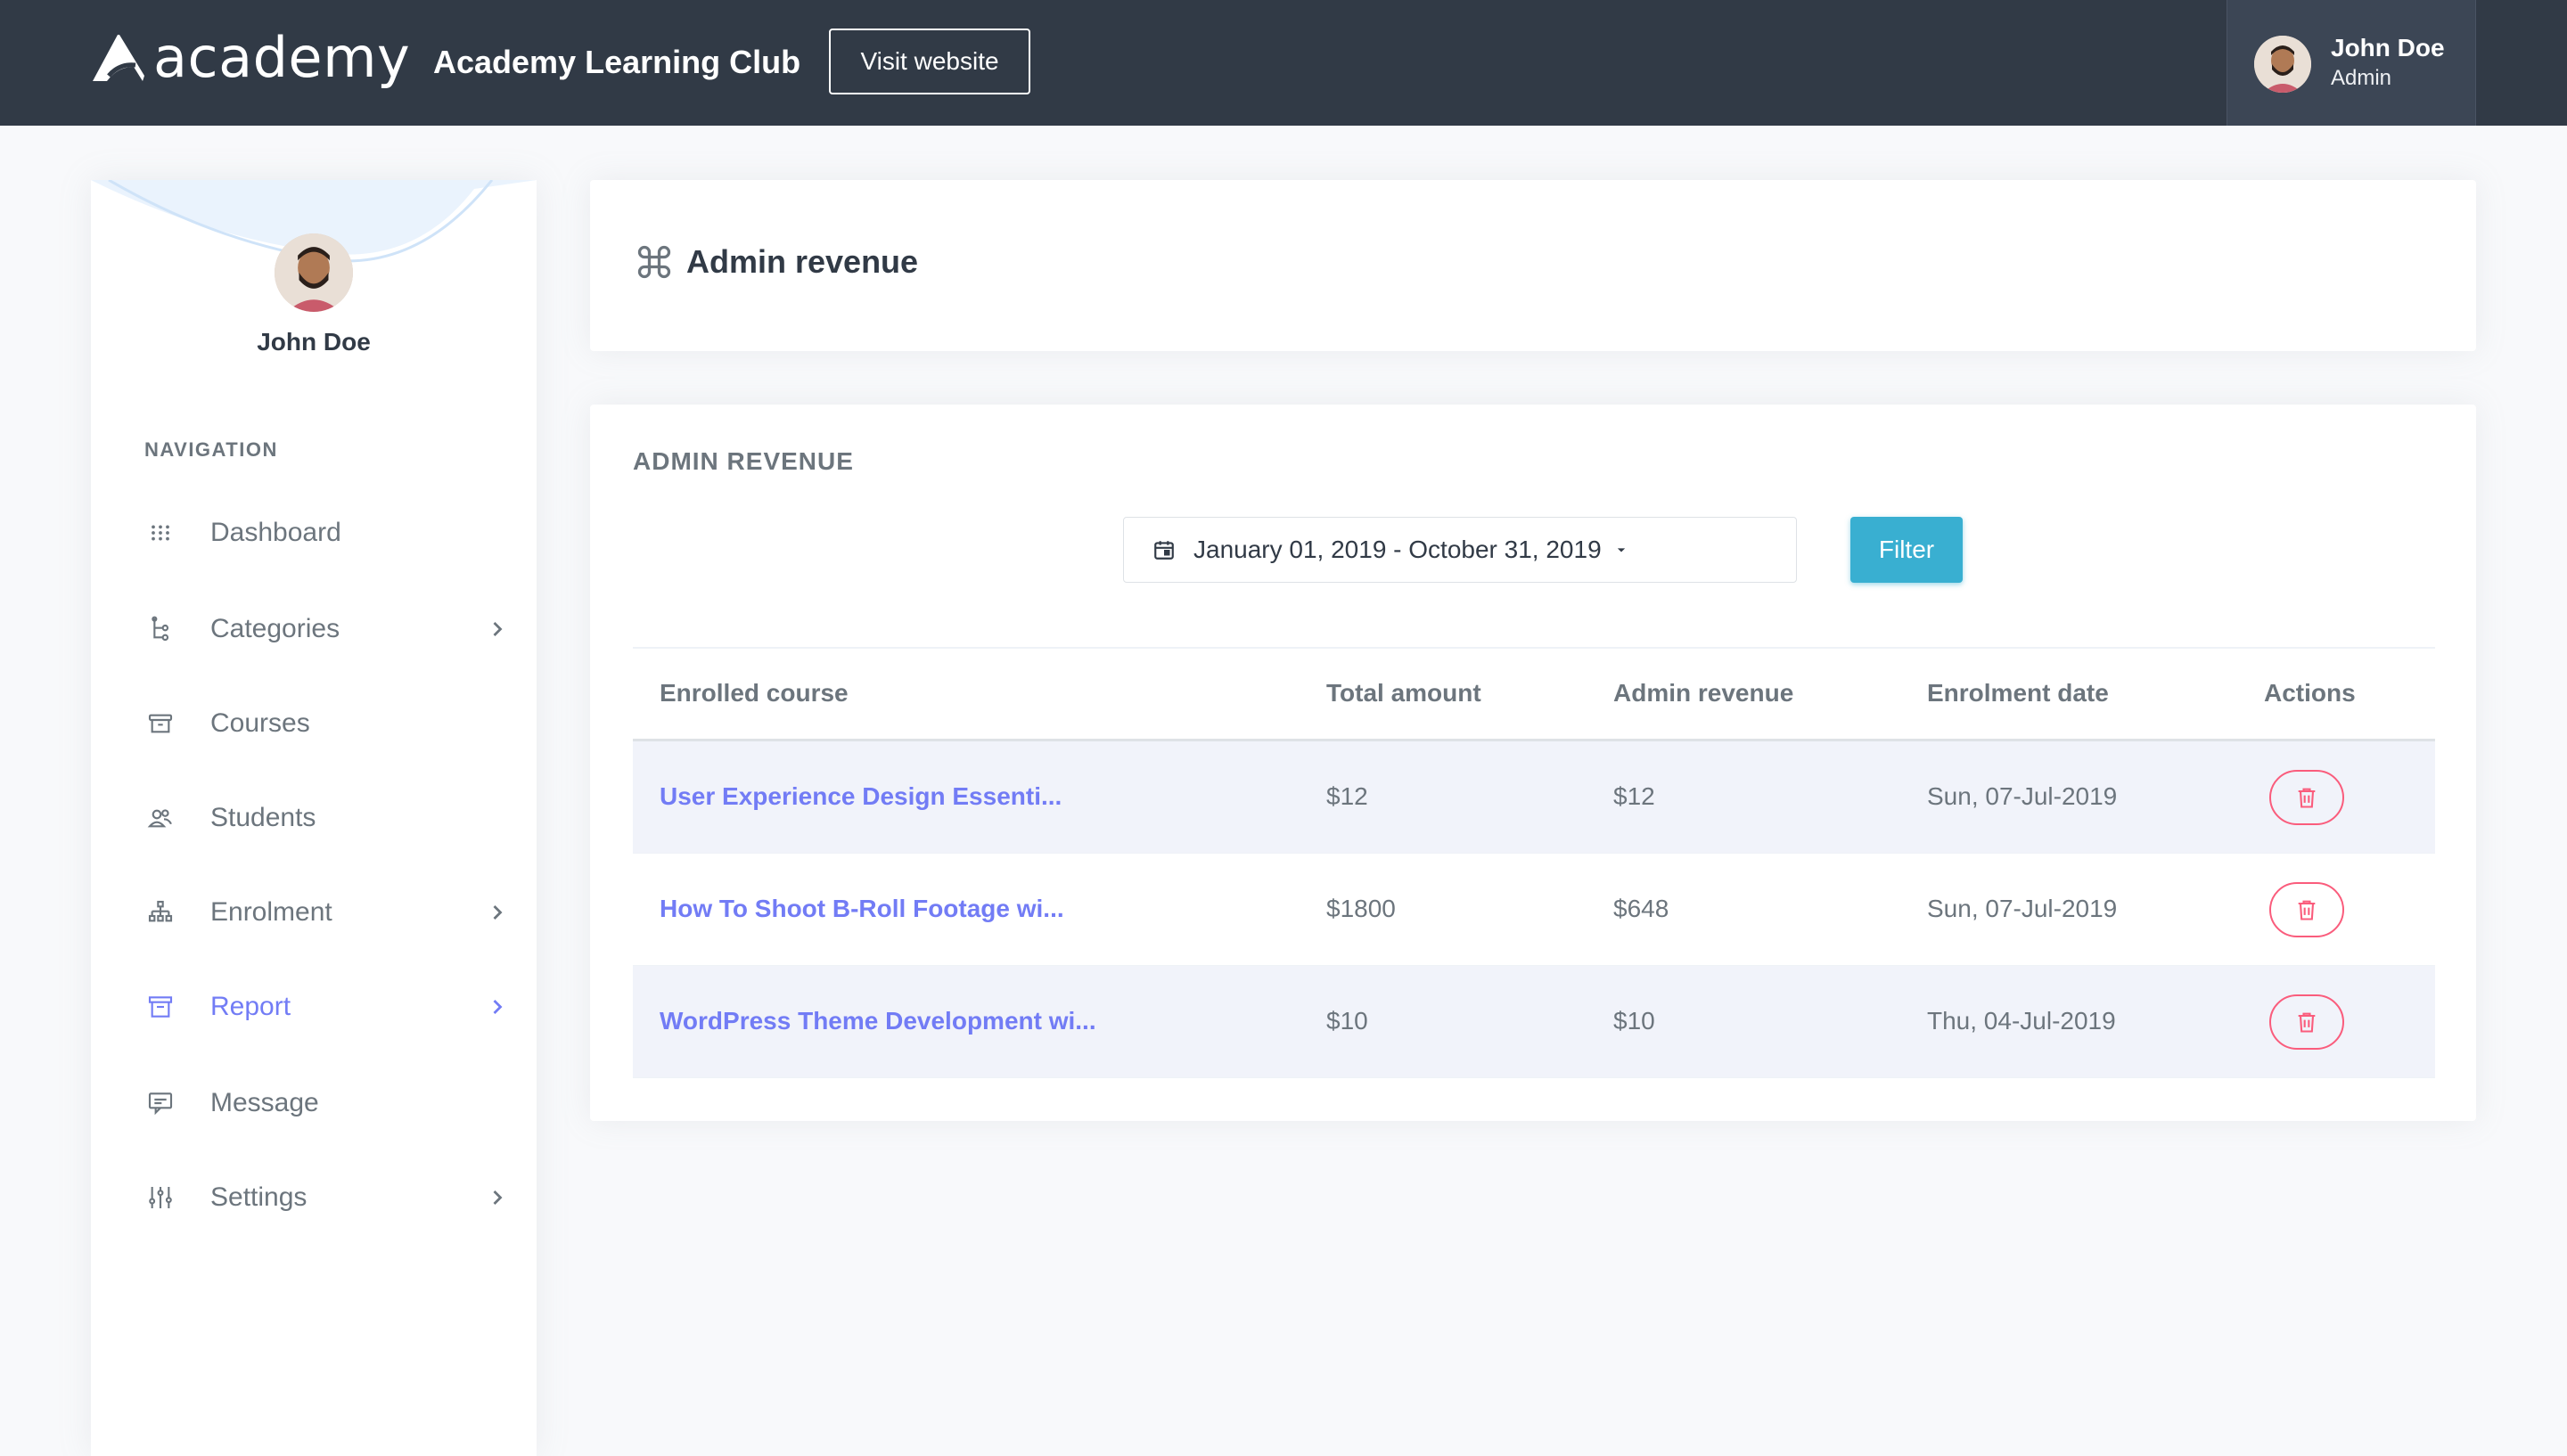 This screenshot has height=1456, width=2567. Describe the element at coordinates (930, 61) in the screenshot. I see `visit-website-button: Visit website` at that location.